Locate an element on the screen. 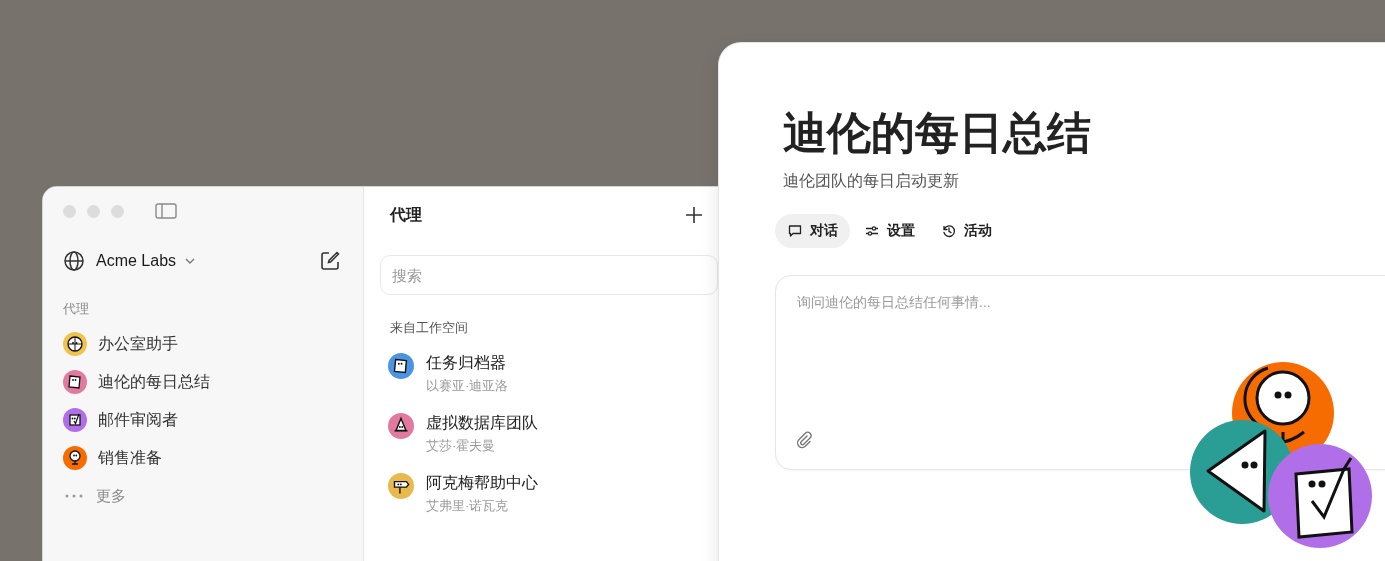  panel-title: 代理 is located at coordinates (406, 214).